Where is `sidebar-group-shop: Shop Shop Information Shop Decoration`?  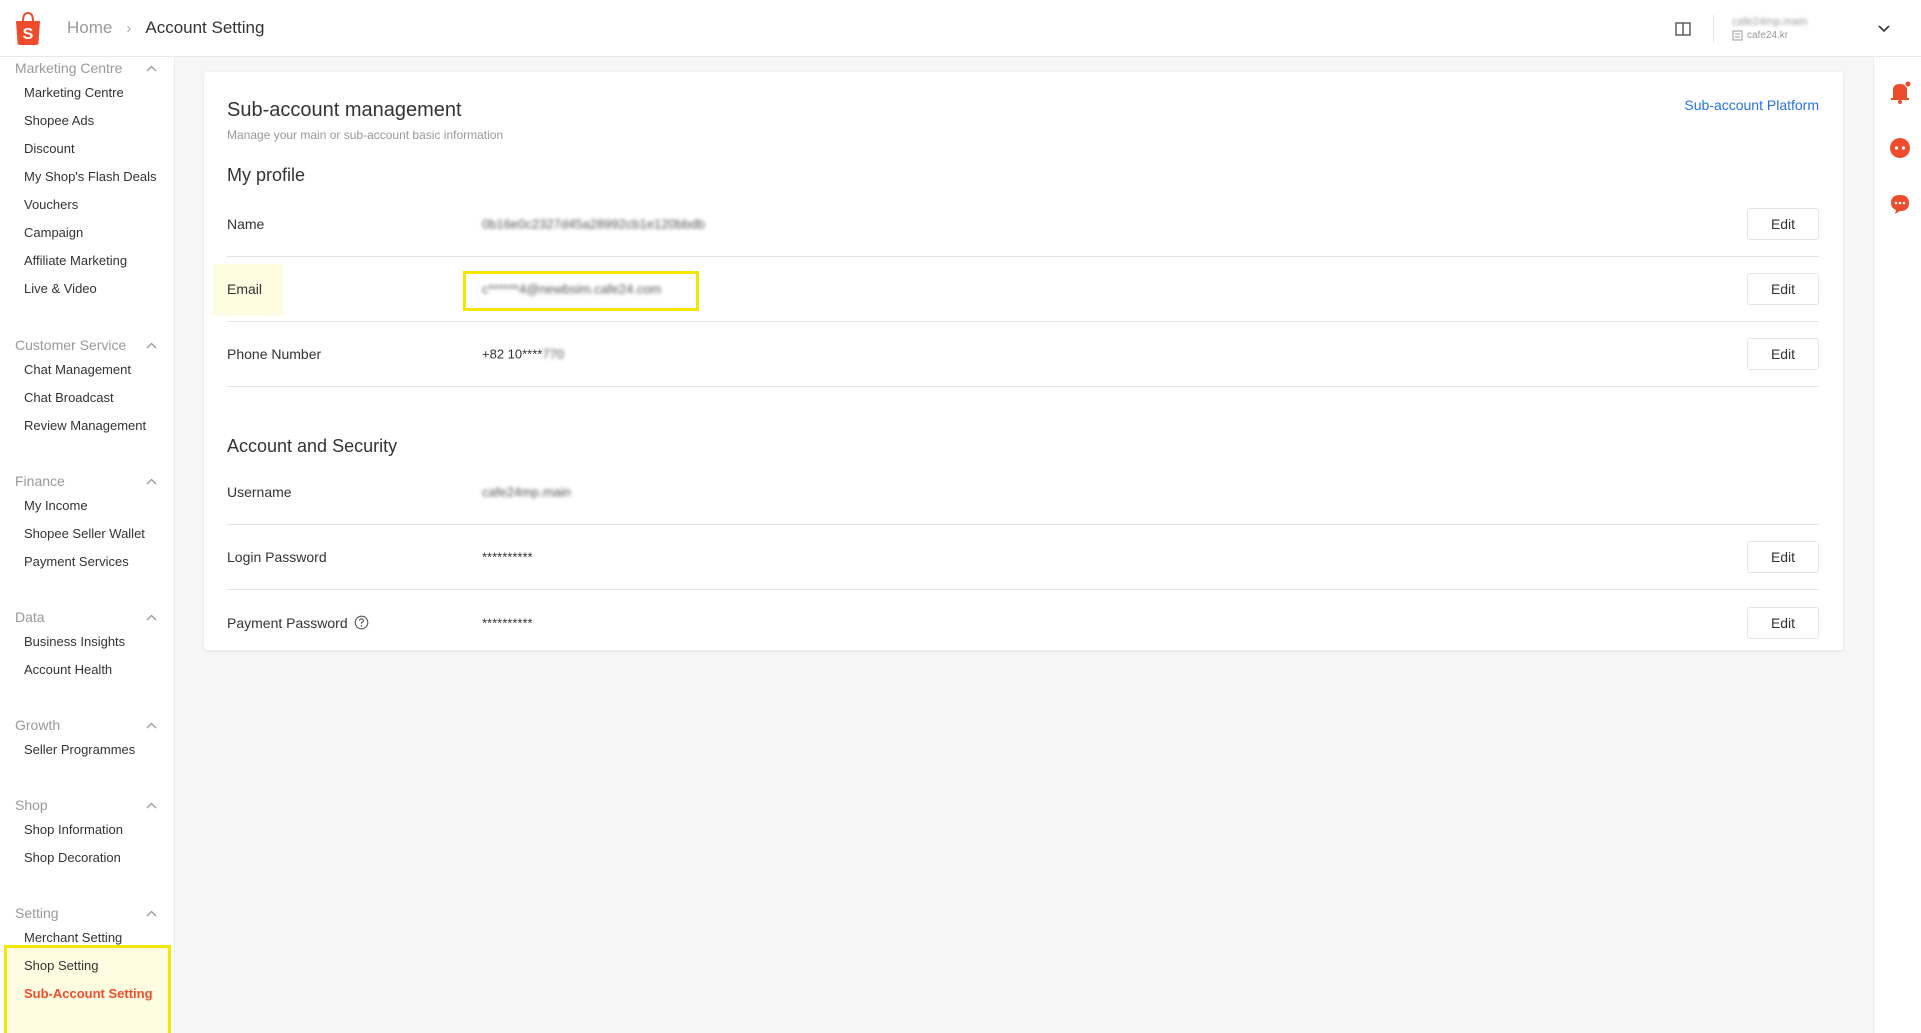
sidebar-group-shop: Shop Shop Information Shop Decoration is located at coordinates (87, 833).